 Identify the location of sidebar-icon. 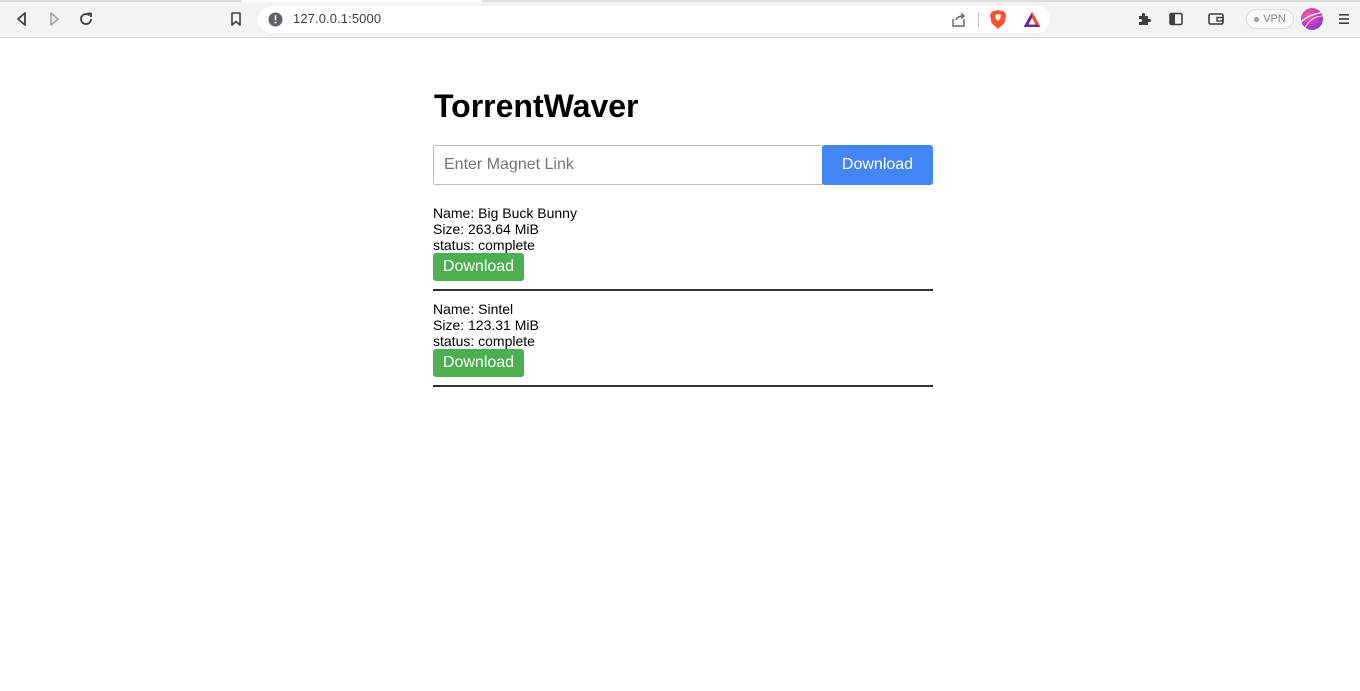
(1176, 19).